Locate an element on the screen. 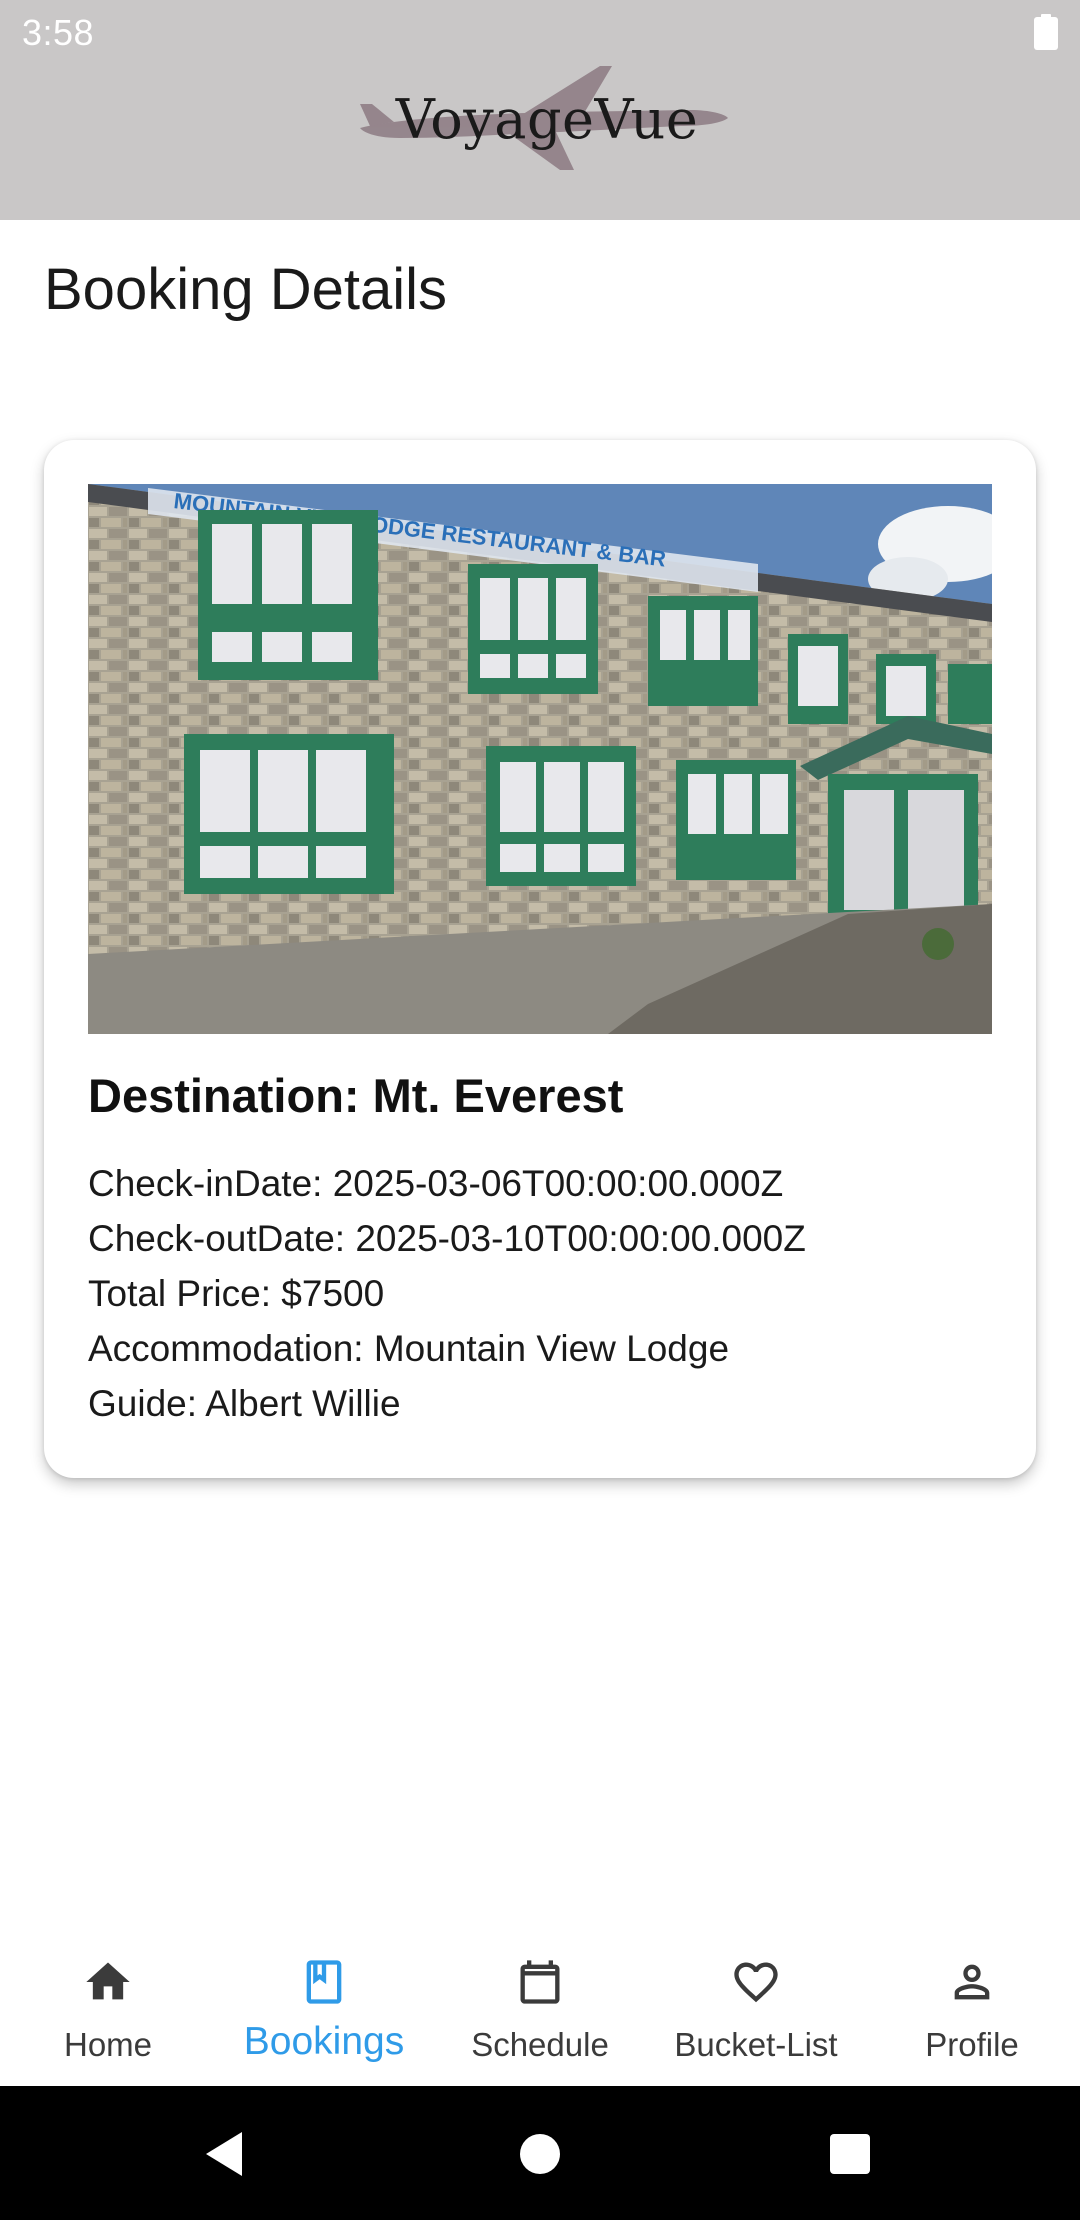 The width and height of the screenshot is (1080, 2220). app-logo: VoyageVue is located at coordinates (545, 120).